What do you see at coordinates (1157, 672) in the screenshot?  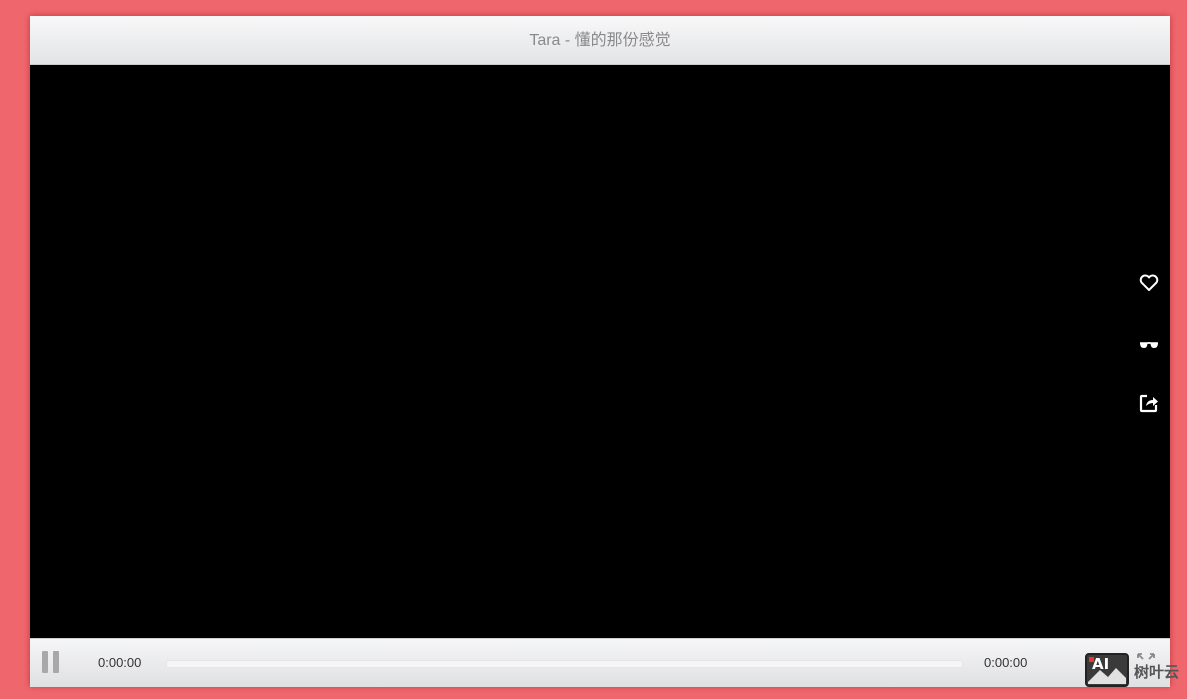 I see `watermark-brand: 树叶云` at bounding box center [1157, 672].